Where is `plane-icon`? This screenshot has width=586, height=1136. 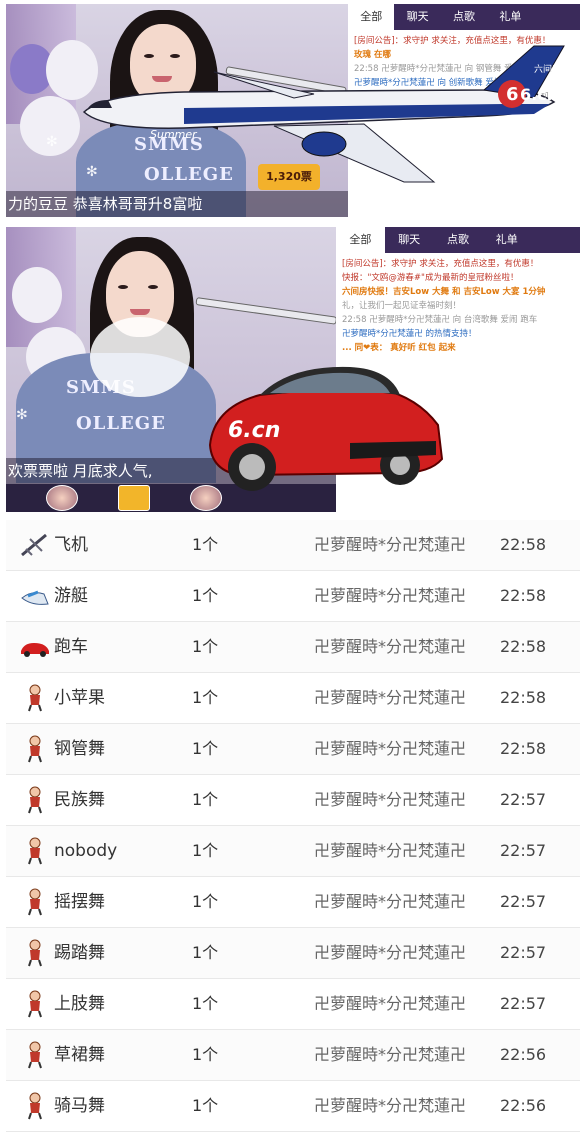 plane-icon is located at coordinates (35, 545).